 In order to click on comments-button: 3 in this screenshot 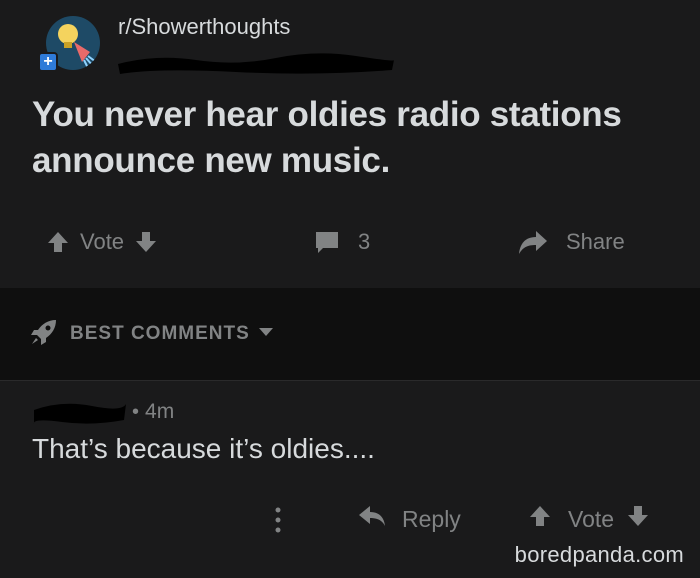, I will do `click(342, 242)`.